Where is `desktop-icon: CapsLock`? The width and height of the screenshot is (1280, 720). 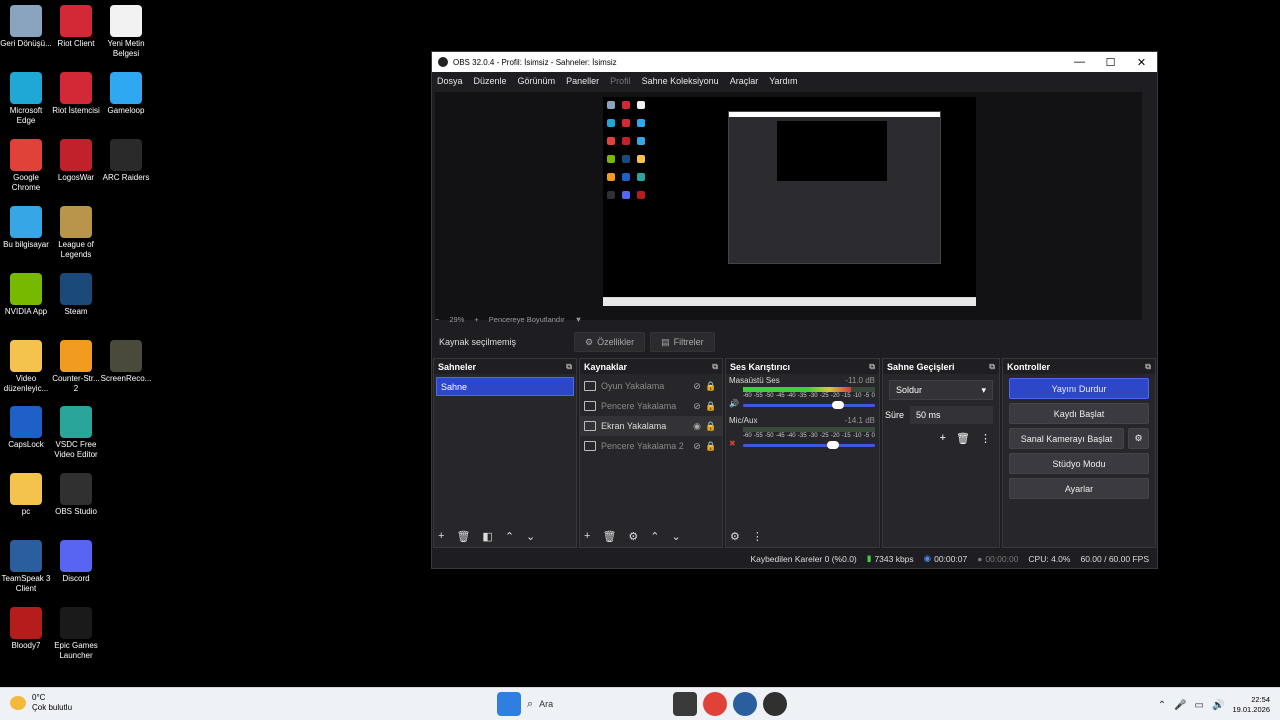
desktop-icon: CapsLock is located at coordinates (26, 428).